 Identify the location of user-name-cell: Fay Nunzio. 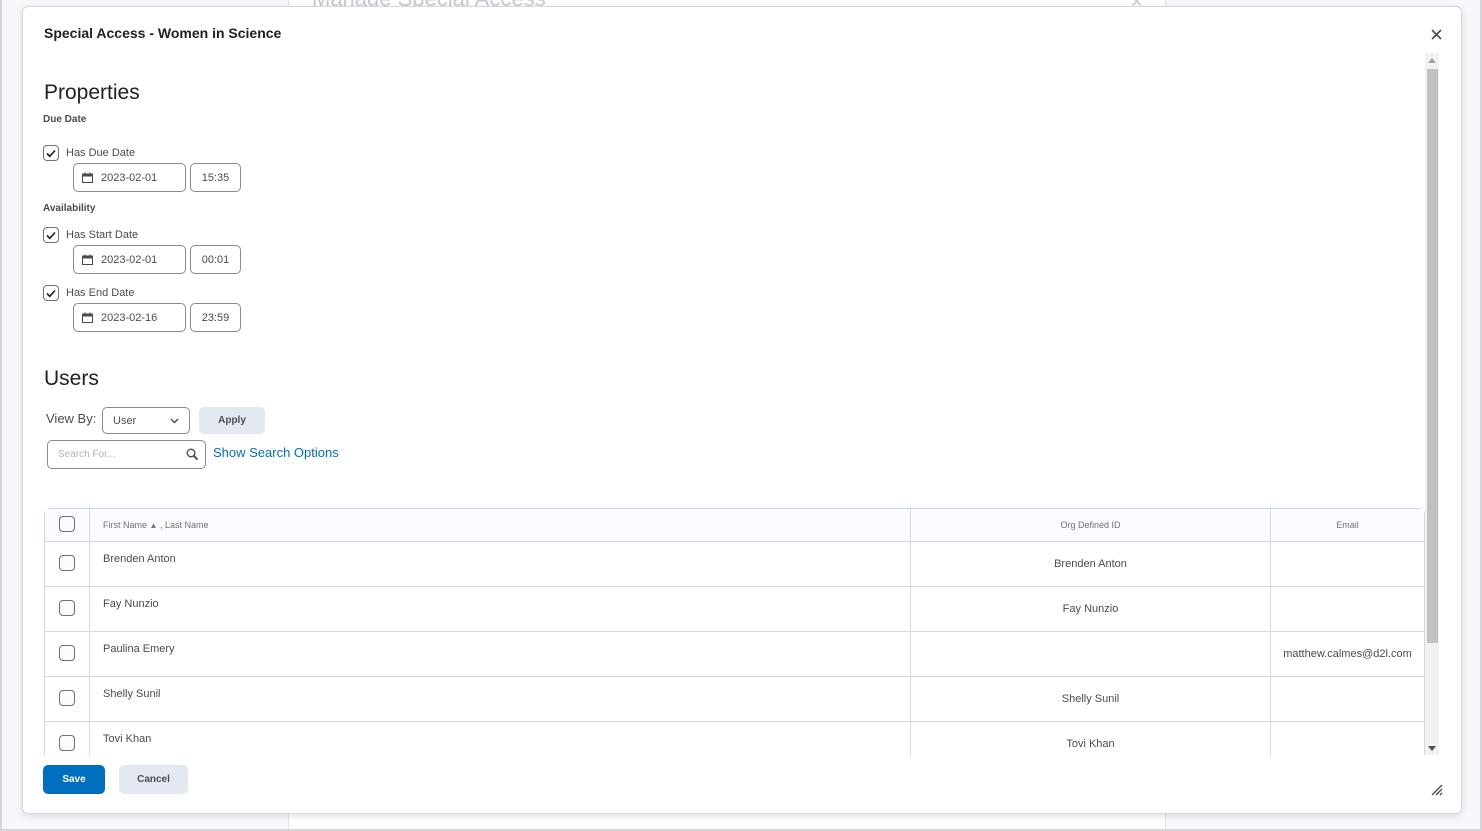
(499, 609).